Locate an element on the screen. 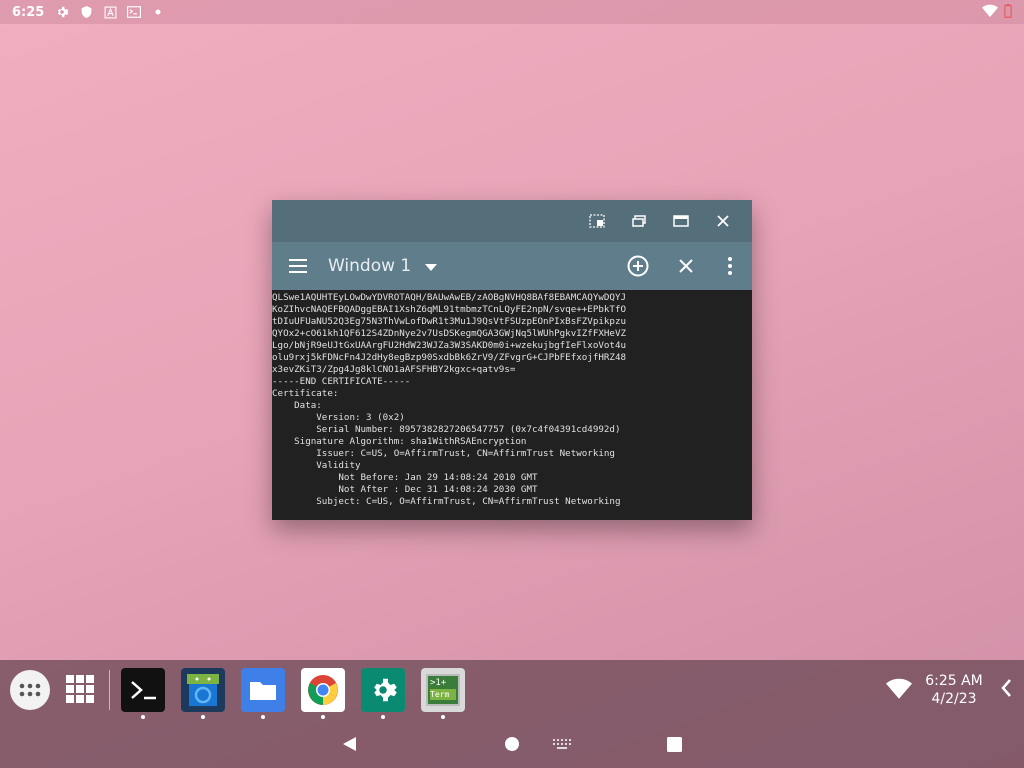  all-apps-grid-icon is located at coordinates (81, 690).